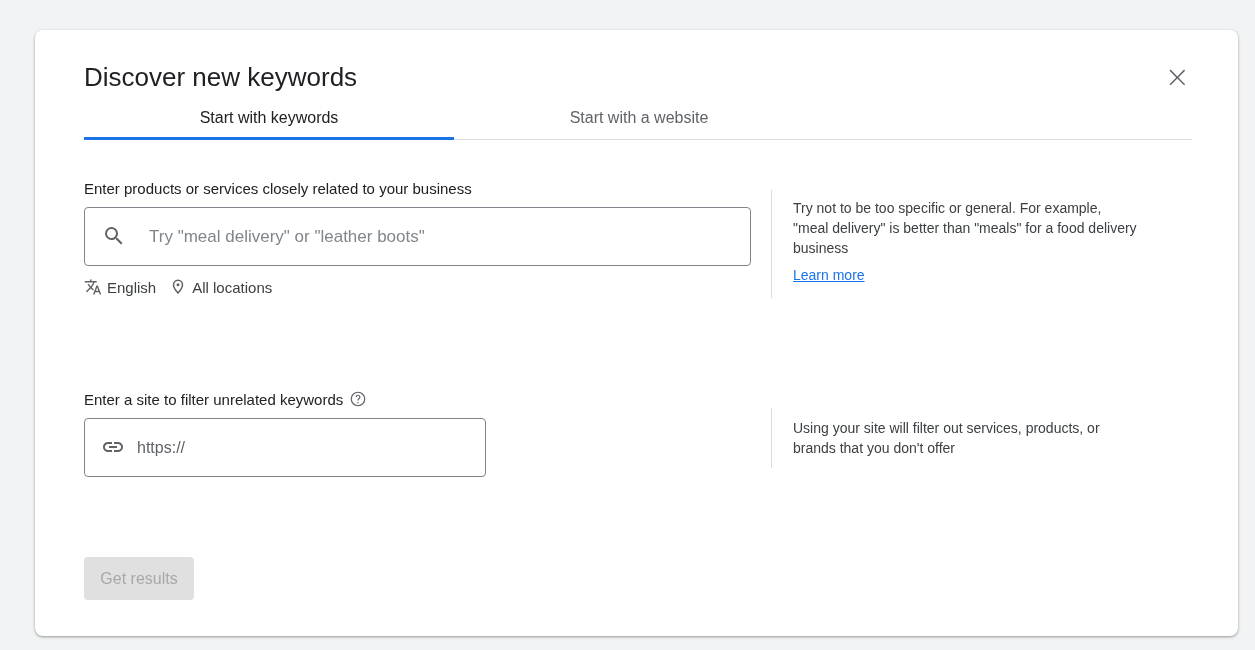 Image resolution: width=1255 pixels, height=650 pixels. I want to click on url-field: https://, so click(285, 447).